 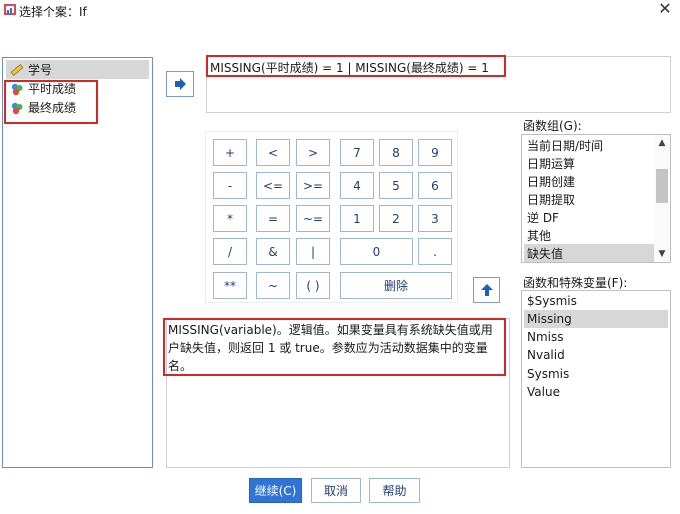 I want to click on special-vars-label: 函数和特殊变量(F):, so click(x=575, y=283).